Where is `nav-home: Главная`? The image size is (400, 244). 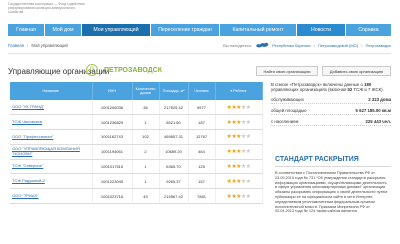
nav-home: Главная is located at coordinates (26, 30).